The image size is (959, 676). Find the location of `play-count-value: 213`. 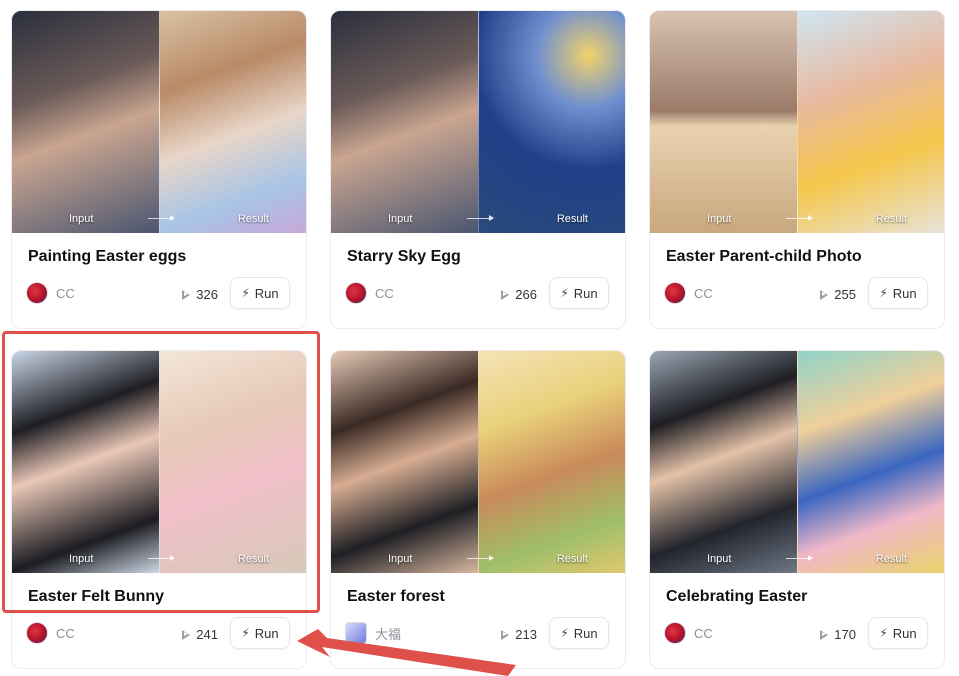

play-count-value: 213 is located at coordinates (526, 634).